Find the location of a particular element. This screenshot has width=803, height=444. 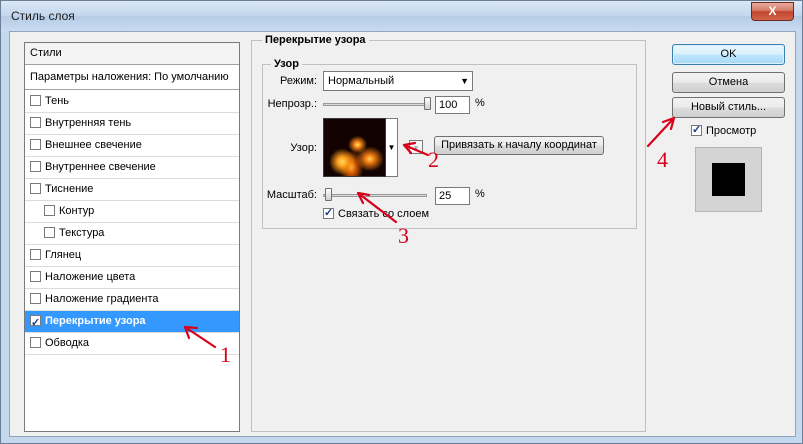

pattern-swatch is located at coordinates (354, 147).